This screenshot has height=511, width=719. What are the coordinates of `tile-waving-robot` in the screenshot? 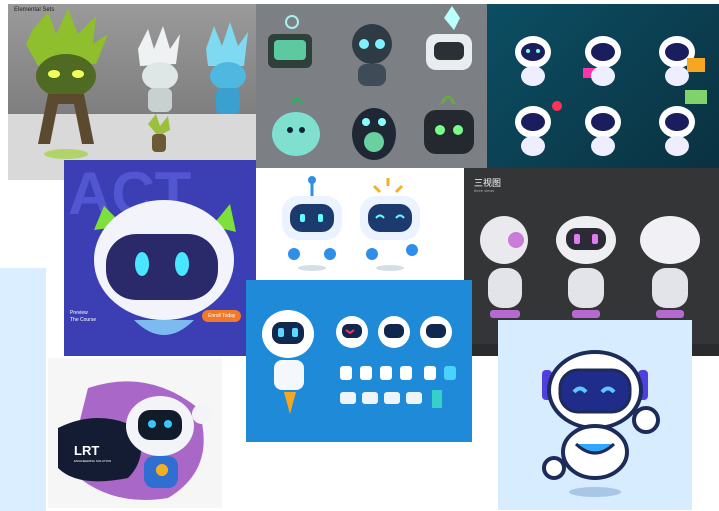 It's located at (595, 415).